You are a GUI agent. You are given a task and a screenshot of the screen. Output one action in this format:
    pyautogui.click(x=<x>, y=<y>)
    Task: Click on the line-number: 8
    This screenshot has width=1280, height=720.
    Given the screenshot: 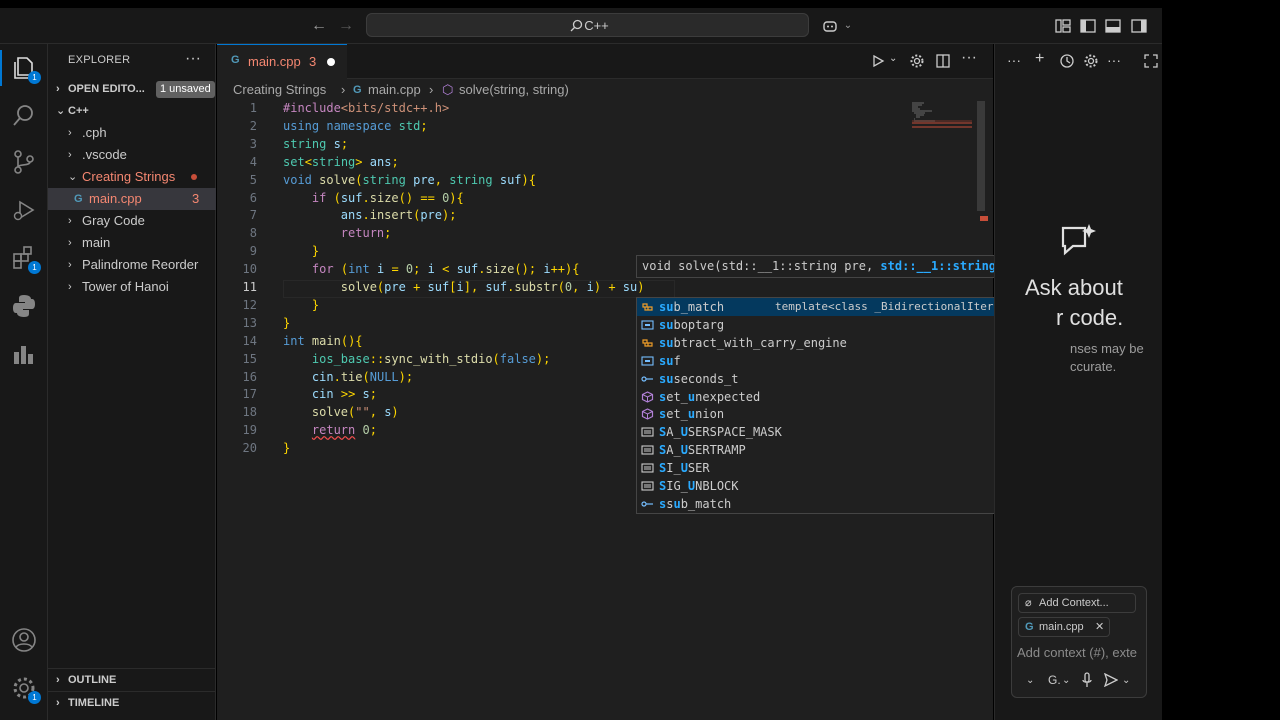 What is the action you would take?
    pyautogui.click(x=253, y=233)
    